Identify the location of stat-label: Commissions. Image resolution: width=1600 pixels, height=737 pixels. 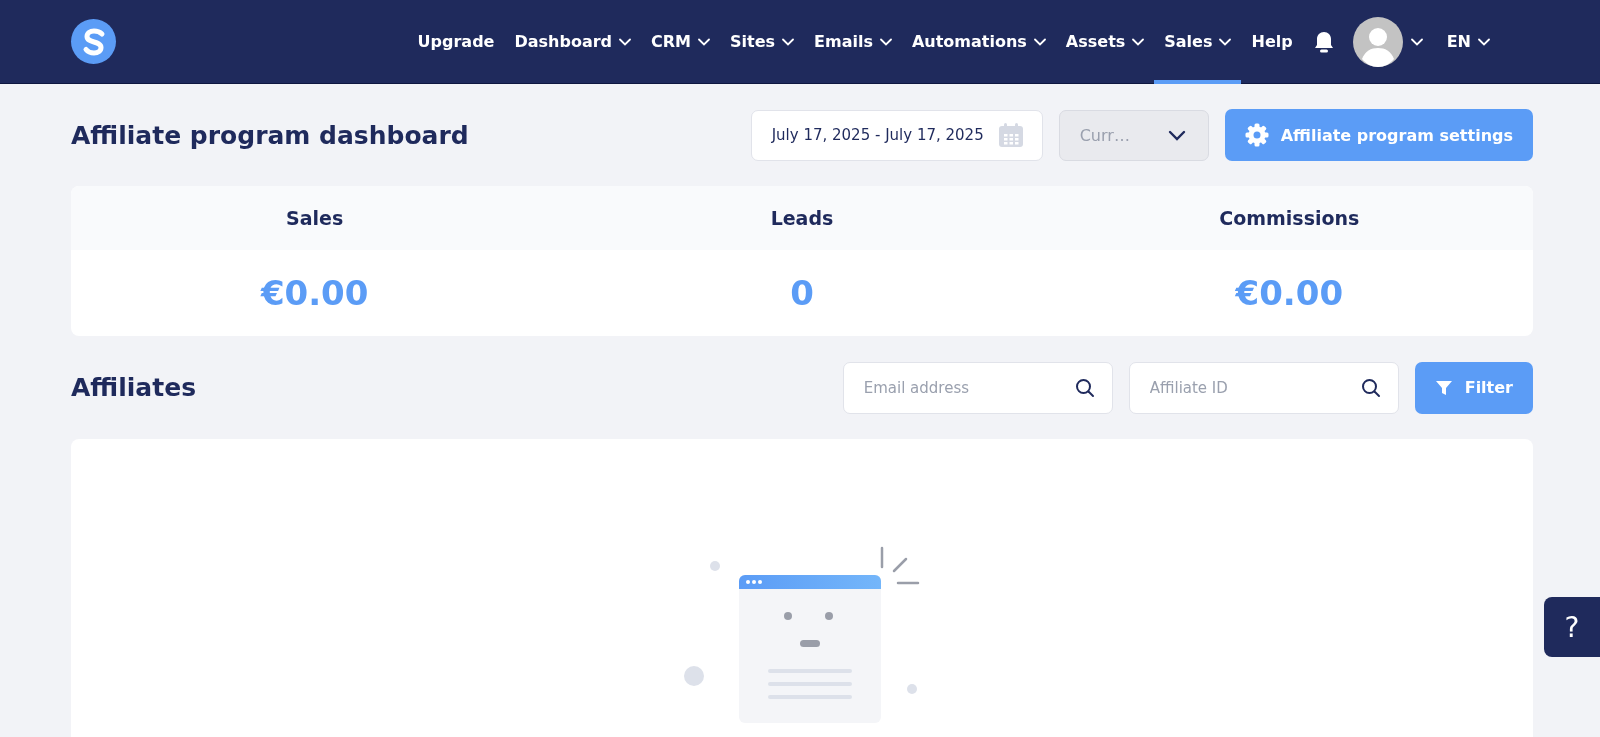
(1289, 218).